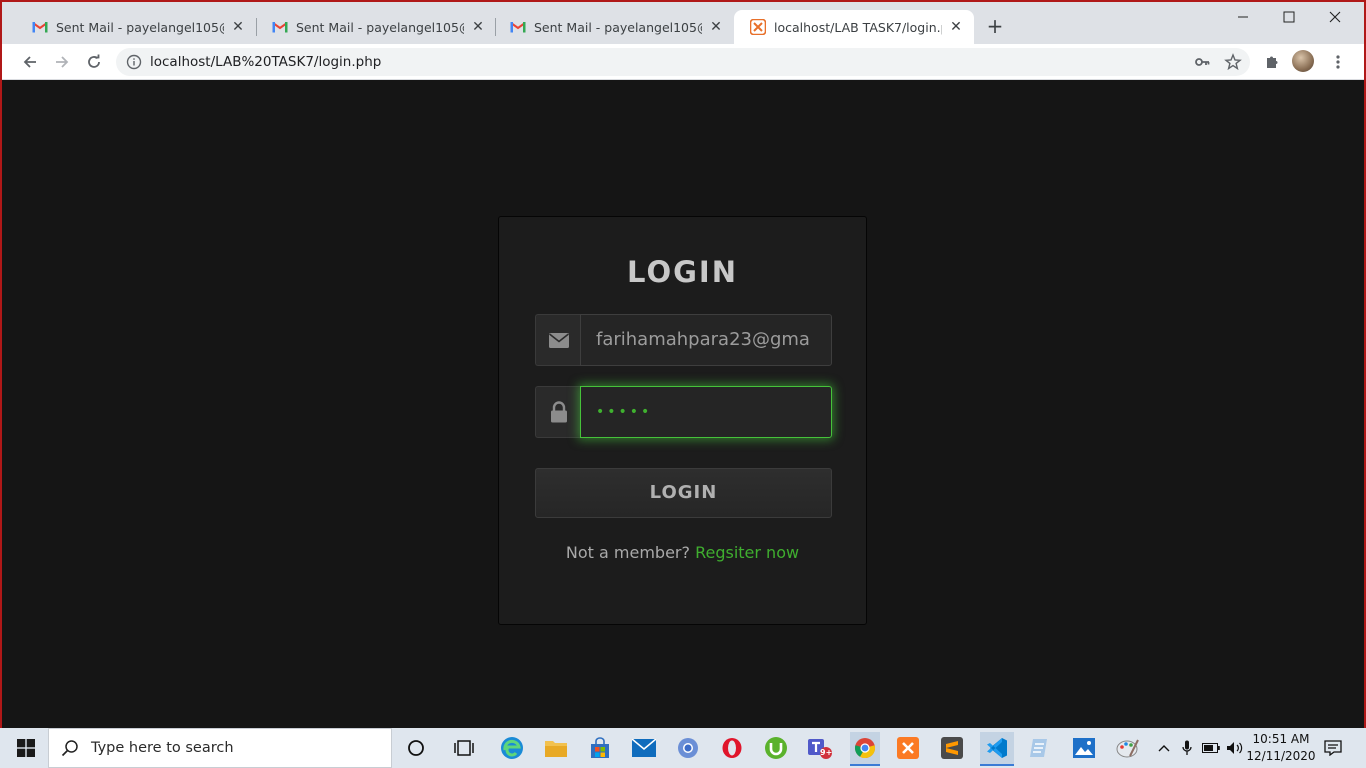  I want to click on task-view-icon, so click(464, 748).